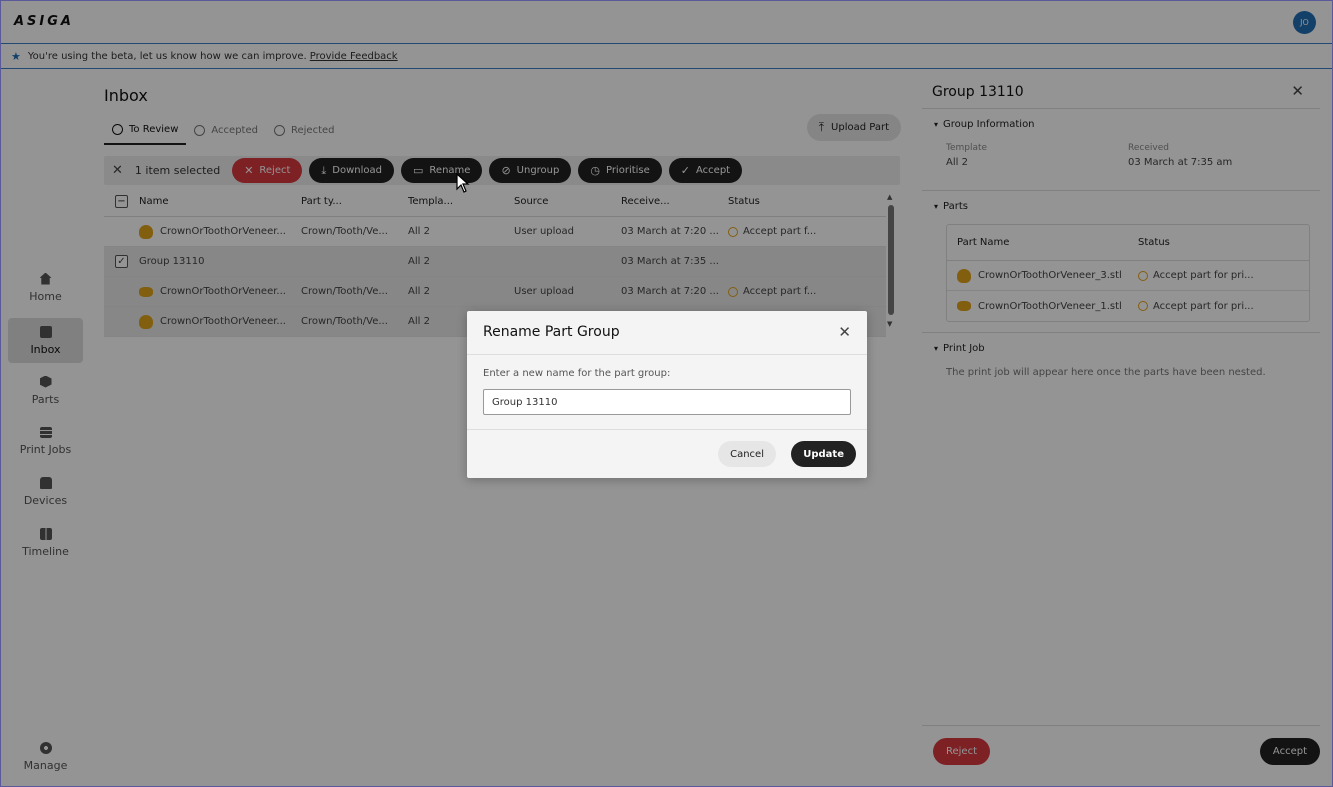 This screenshot has height=787, width=1333. What do you see at coordinates (844, 332) in the screenshot?
I see `close-dialog-icon: ✕` at bounding box center [844, 332].